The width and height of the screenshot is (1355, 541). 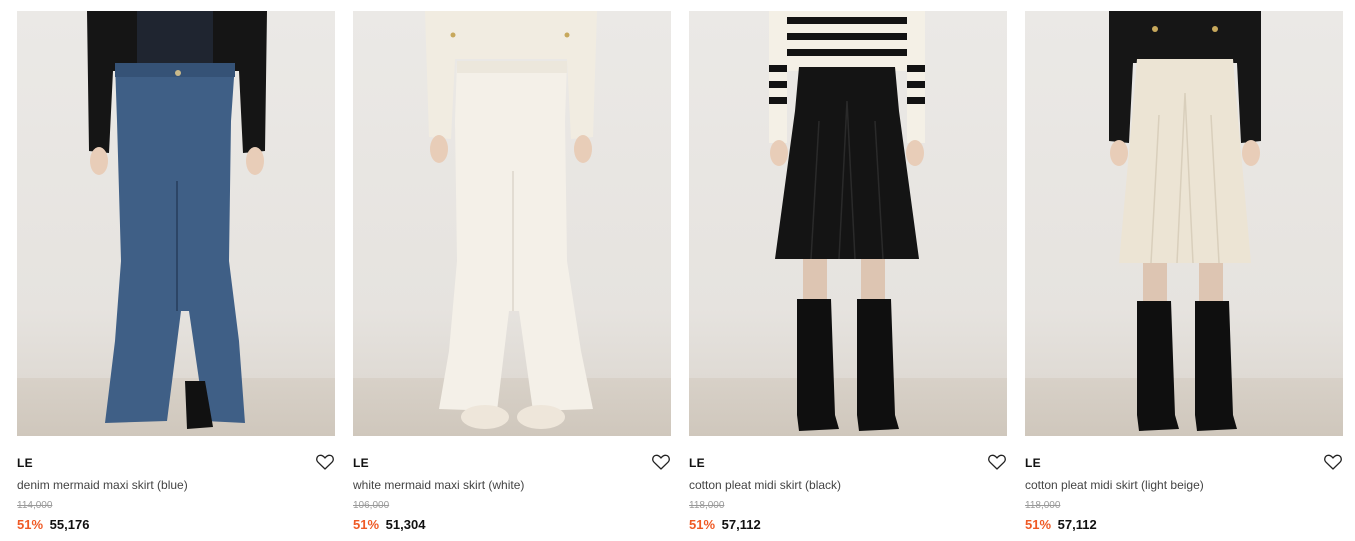 I want to click on product-name: cotton pleat midi skirt (light beige), so click(x=1184, y=485).